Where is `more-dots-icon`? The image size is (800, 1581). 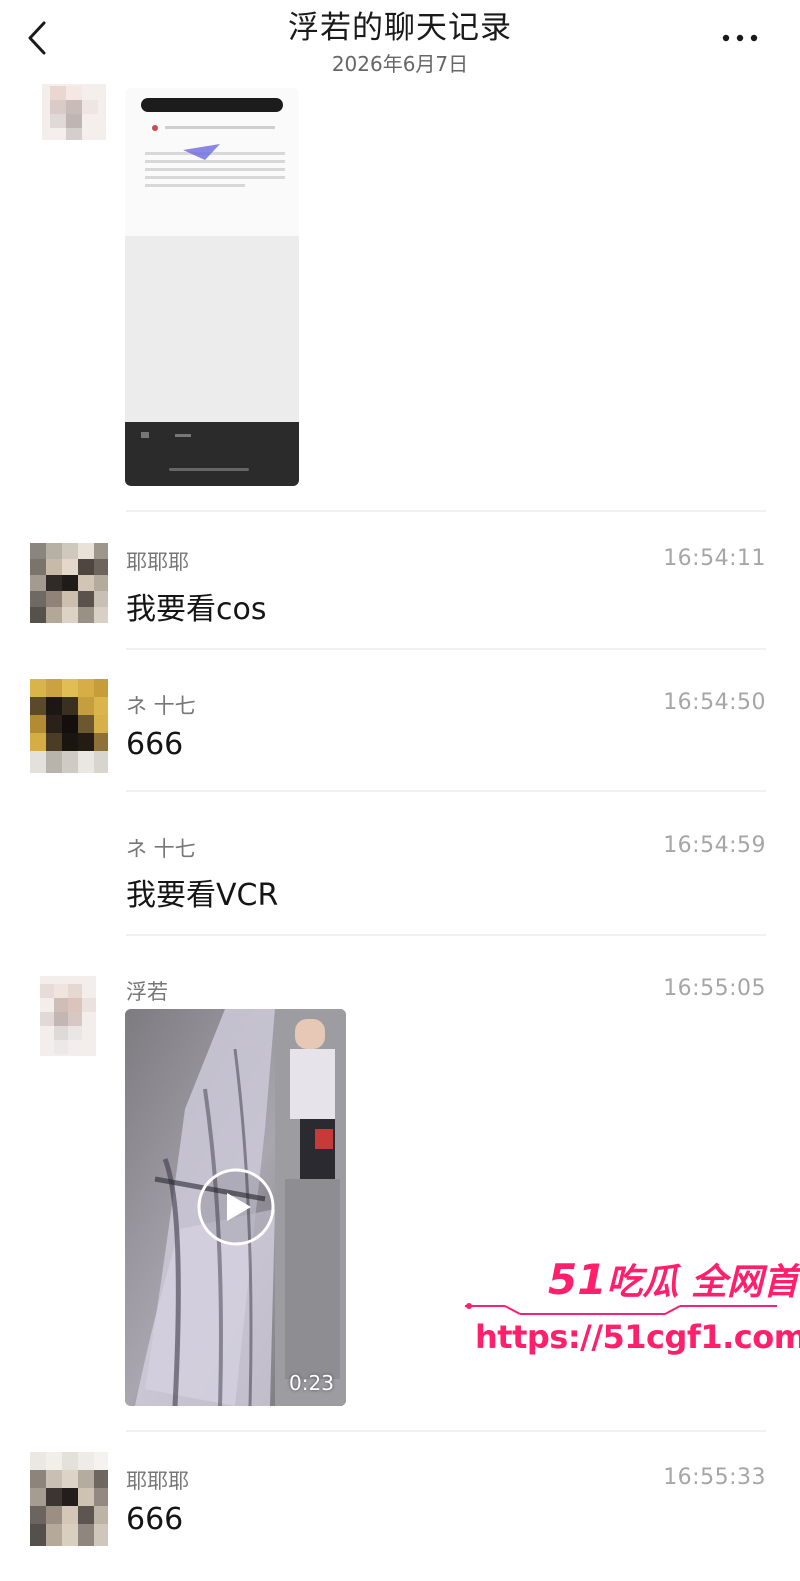
more-dots-icon is located at coordinates (740, 38).